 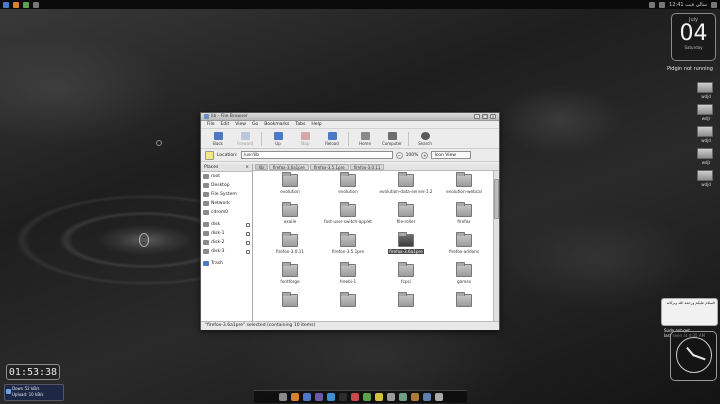 I want to click on sidebar-place-item: disk-2, so click(x=226, y=242).